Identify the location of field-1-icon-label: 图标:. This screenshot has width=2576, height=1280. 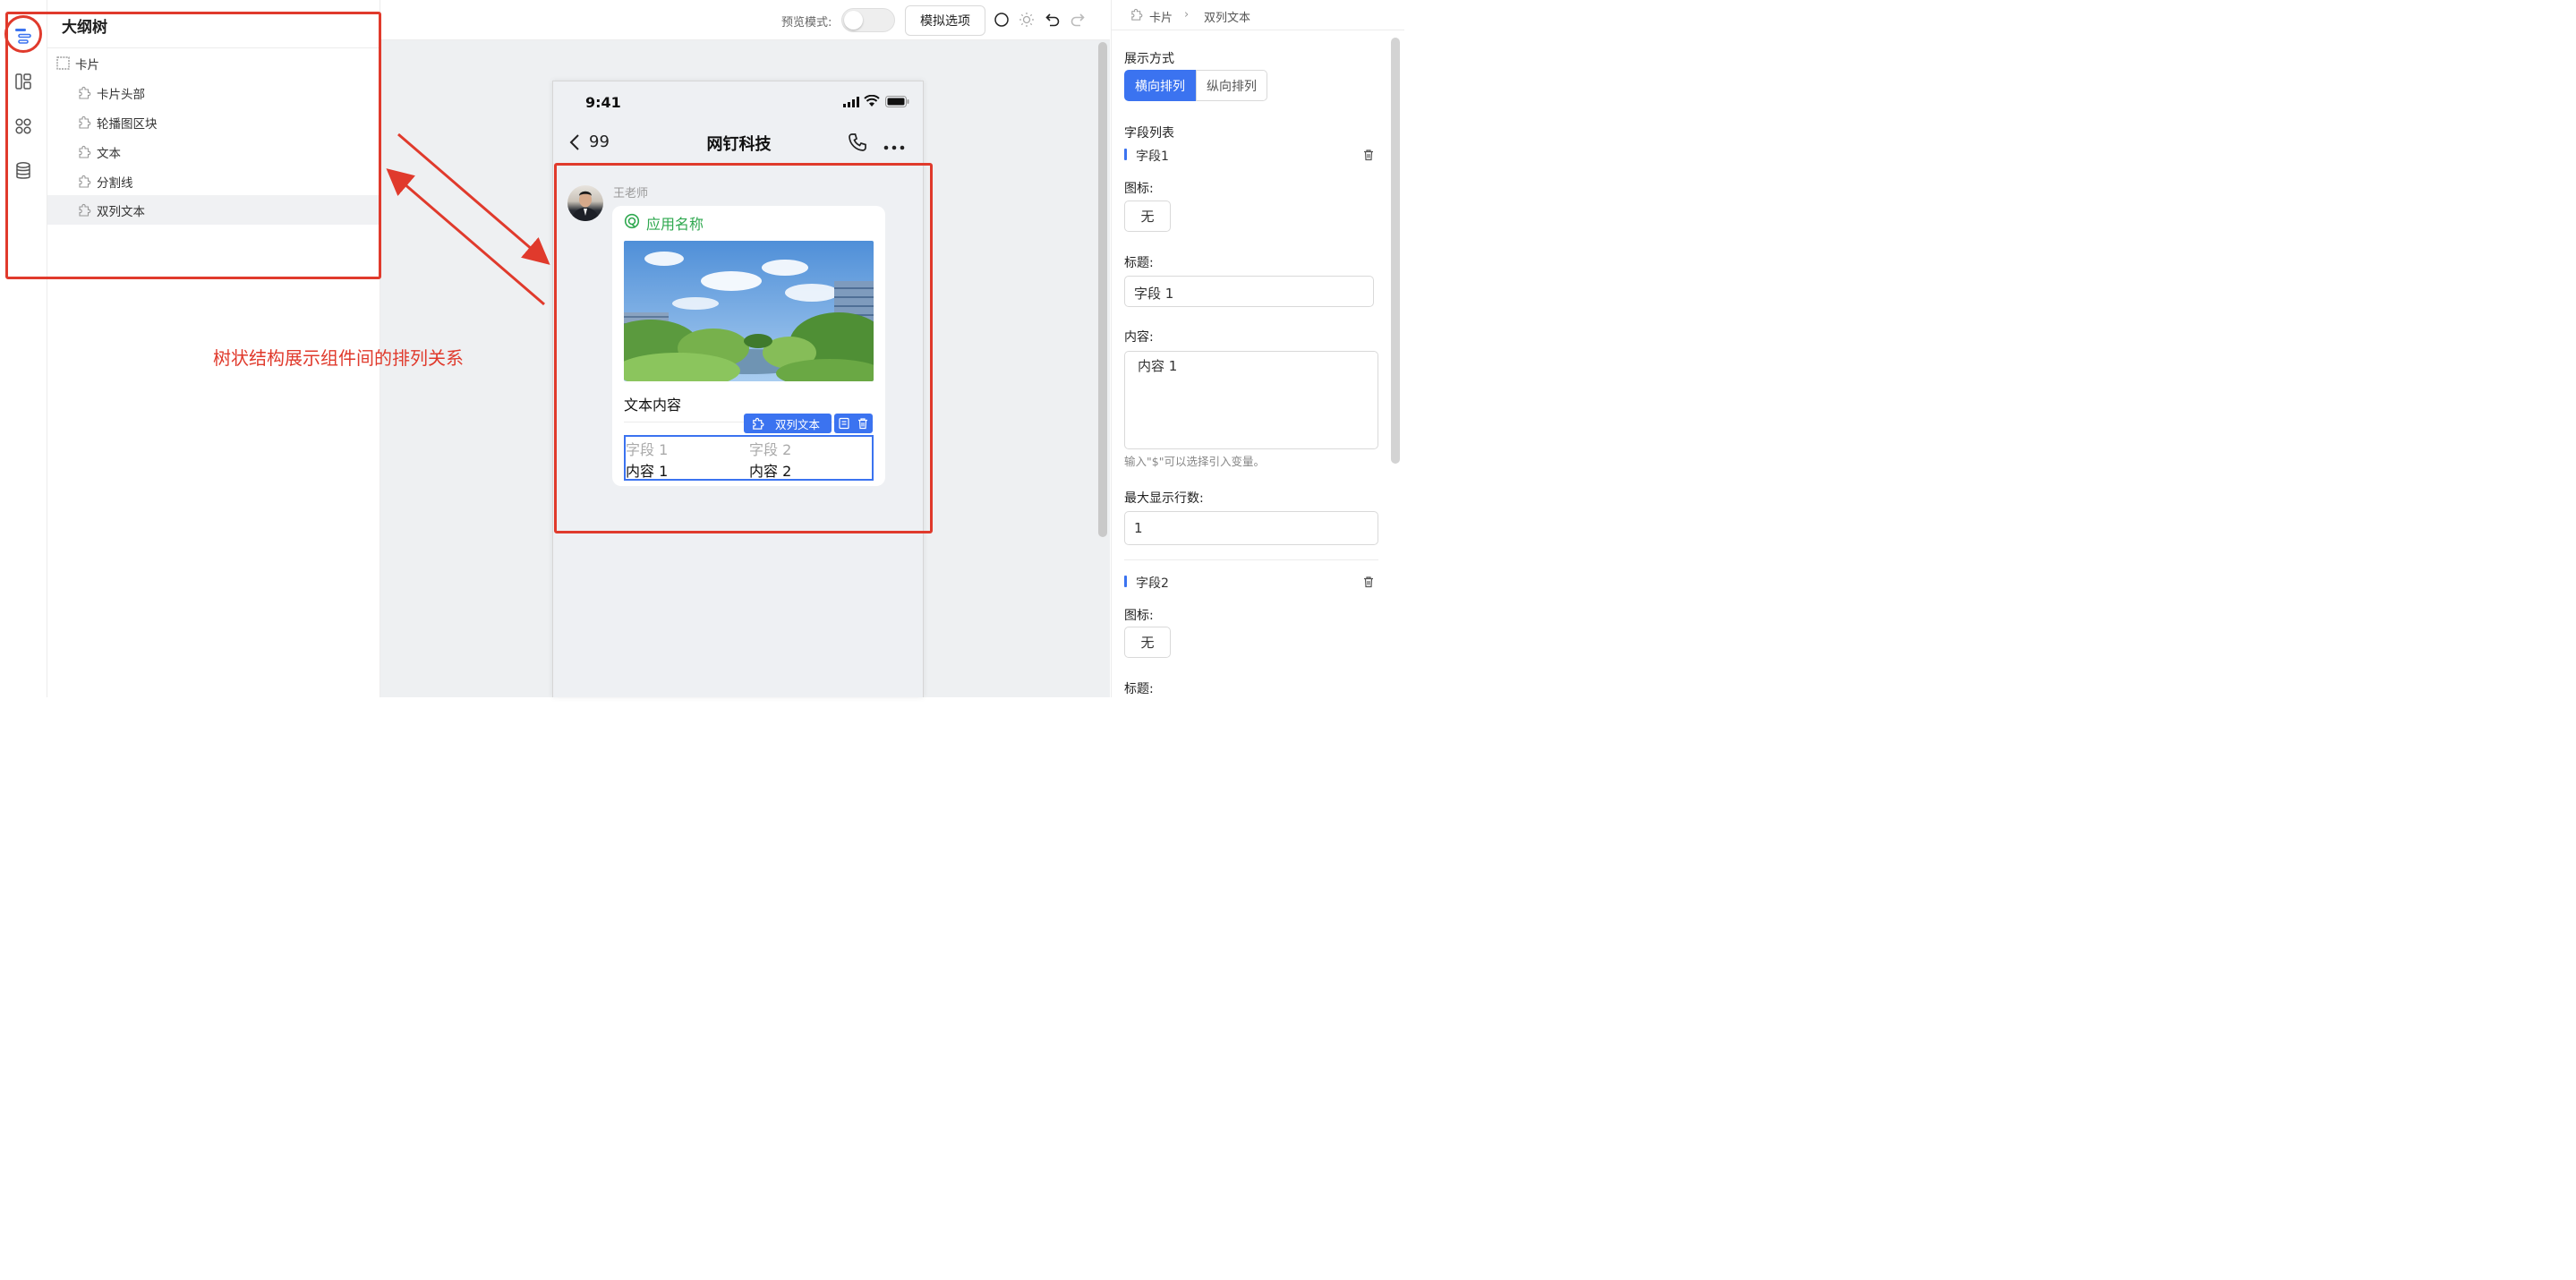
(1139, 189).